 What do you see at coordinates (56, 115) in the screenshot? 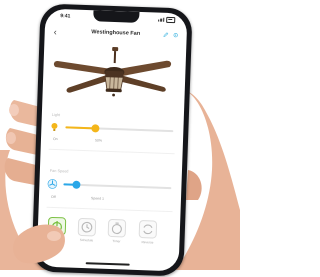
I see `light-section-label: Light` at bounding box center [56, 115].